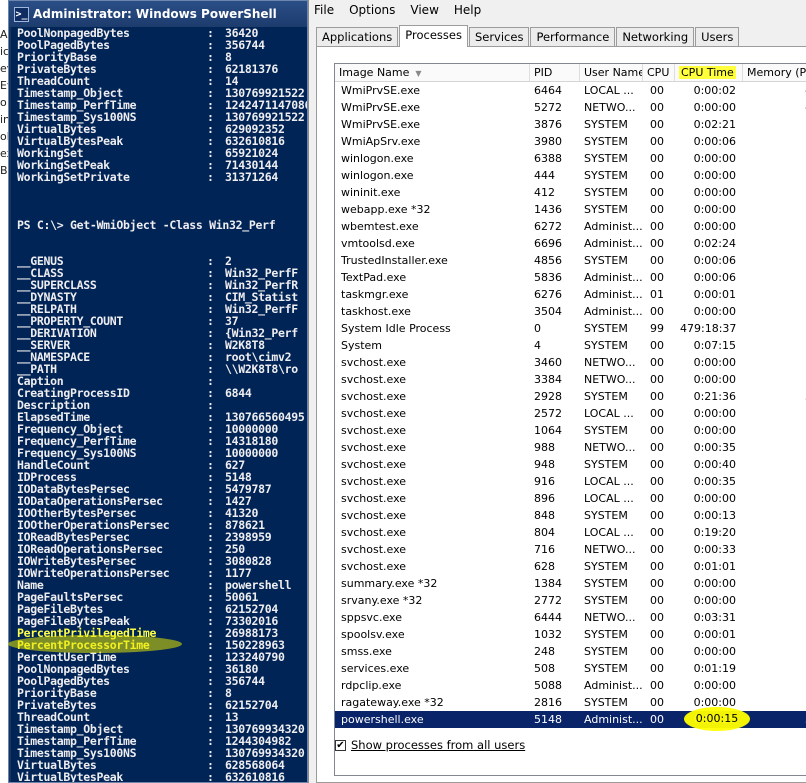 The image size is (806, 783). I want to click on table-row: WmiPrvSE.exe5272NETWO...000:00:00-, so click(570, 107).